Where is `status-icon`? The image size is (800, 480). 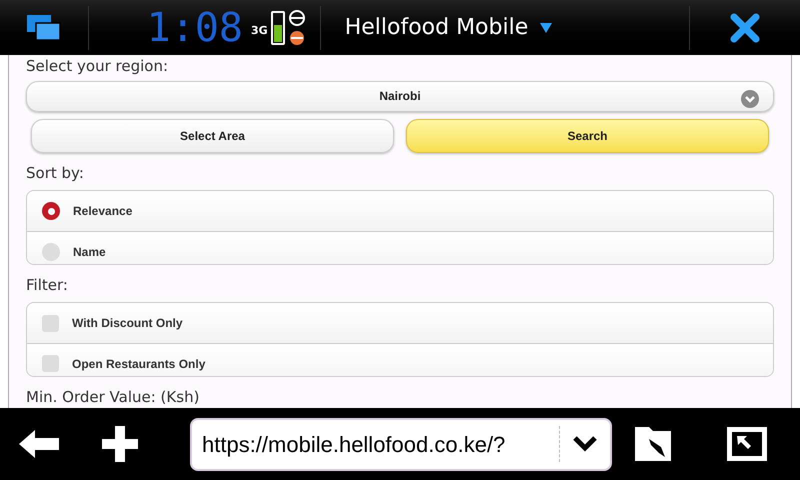
status-icon is located at coordinates (297, 28).